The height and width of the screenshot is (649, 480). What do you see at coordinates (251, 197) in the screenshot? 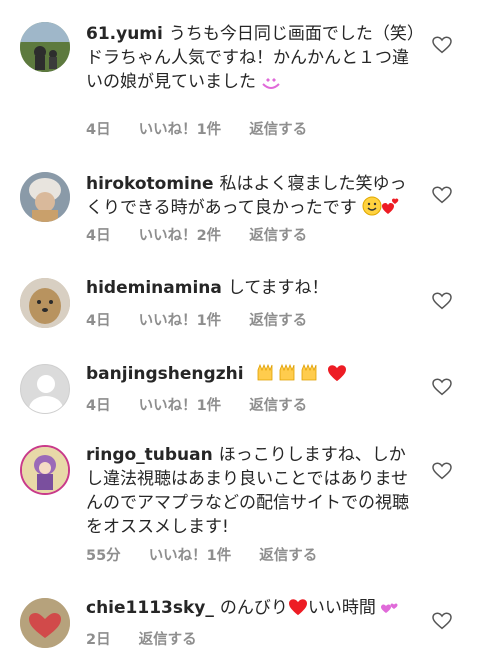
I see `comment-body: hirokotomine 私はよく寝ました笑ゆっくりできる時があって良かったです` at bounding box center [251, 197].